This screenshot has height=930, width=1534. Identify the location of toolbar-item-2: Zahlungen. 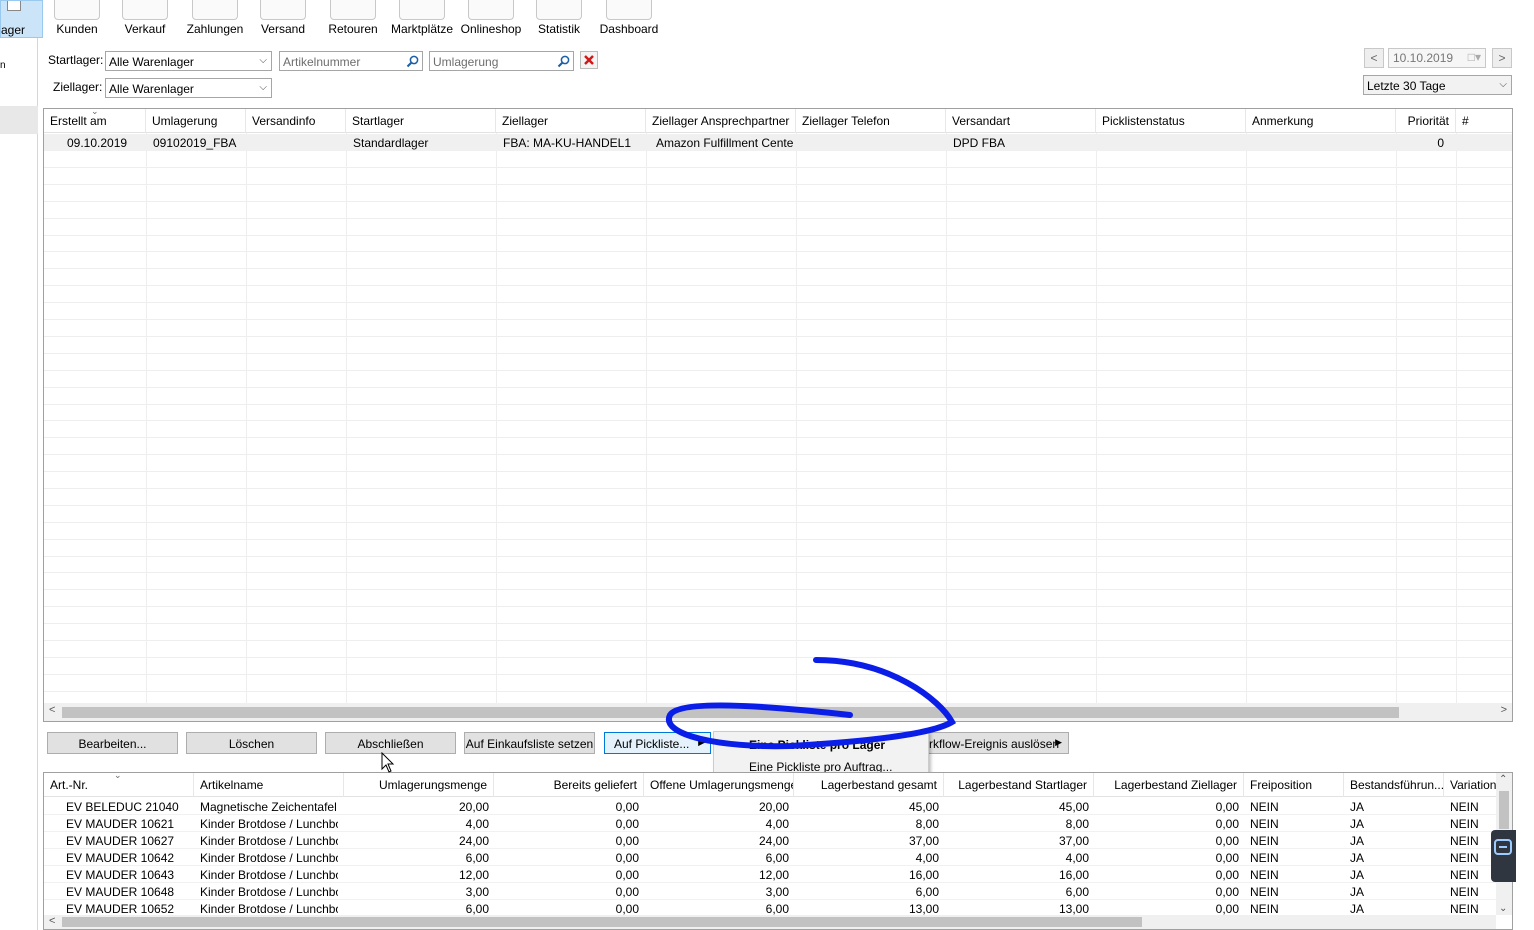
(215, 19).